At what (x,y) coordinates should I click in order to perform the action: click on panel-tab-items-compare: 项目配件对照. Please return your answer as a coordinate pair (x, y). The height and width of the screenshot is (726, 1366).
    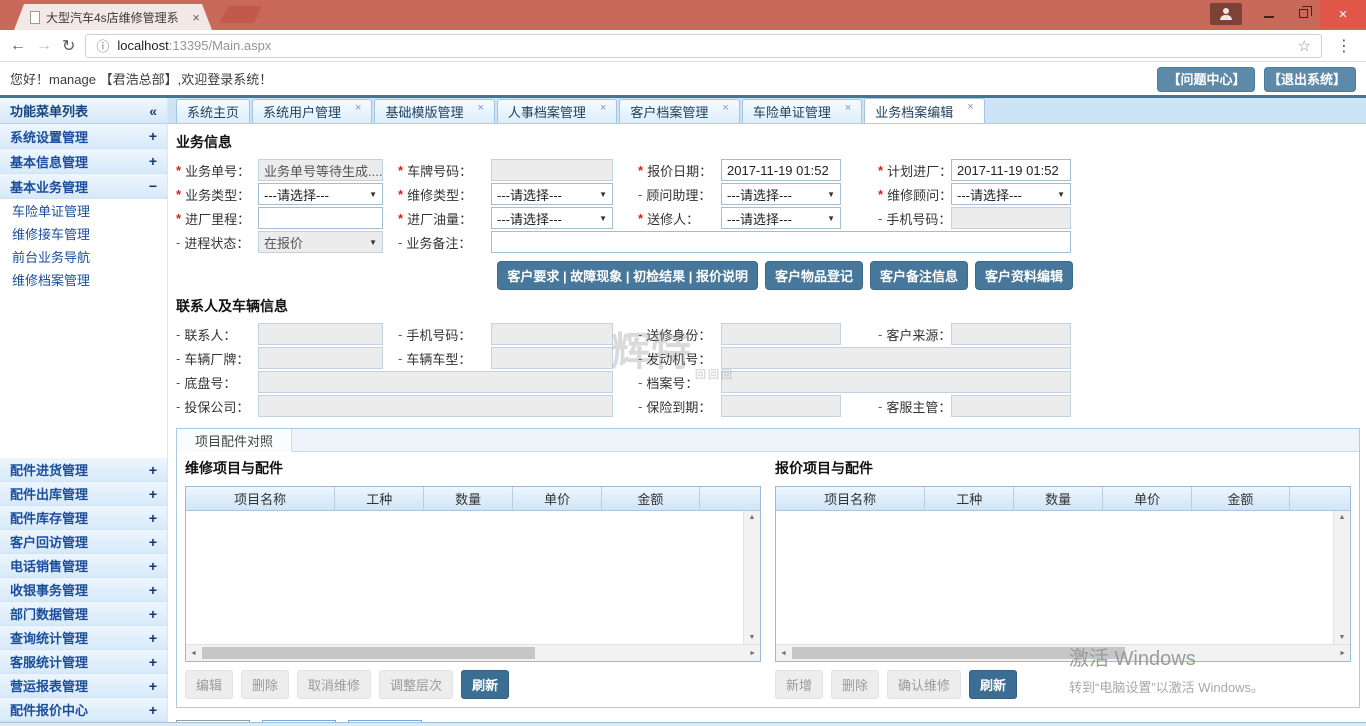
    Looking at the image, I should click on (235, 440).